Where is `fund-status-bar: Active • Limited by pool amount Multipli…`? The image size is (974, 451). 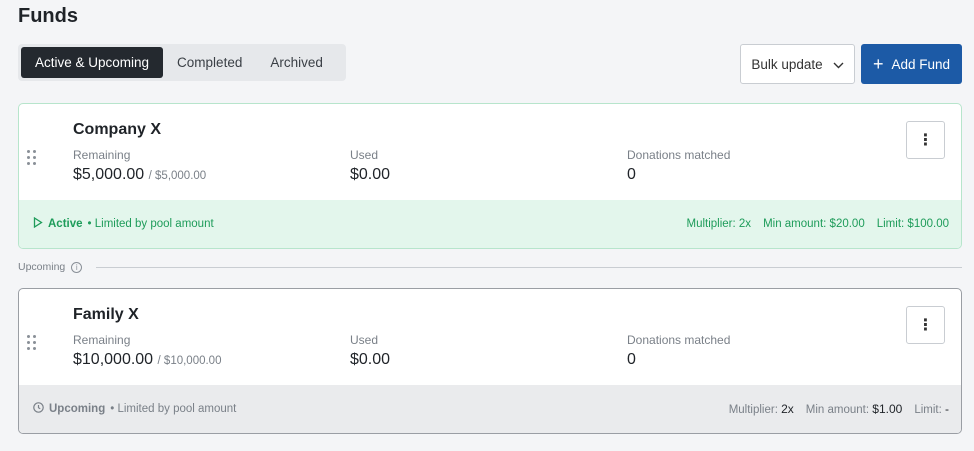 fund-status-bar: Active • Limited by pool amount Multipli… is located at coordinates (490, 224).